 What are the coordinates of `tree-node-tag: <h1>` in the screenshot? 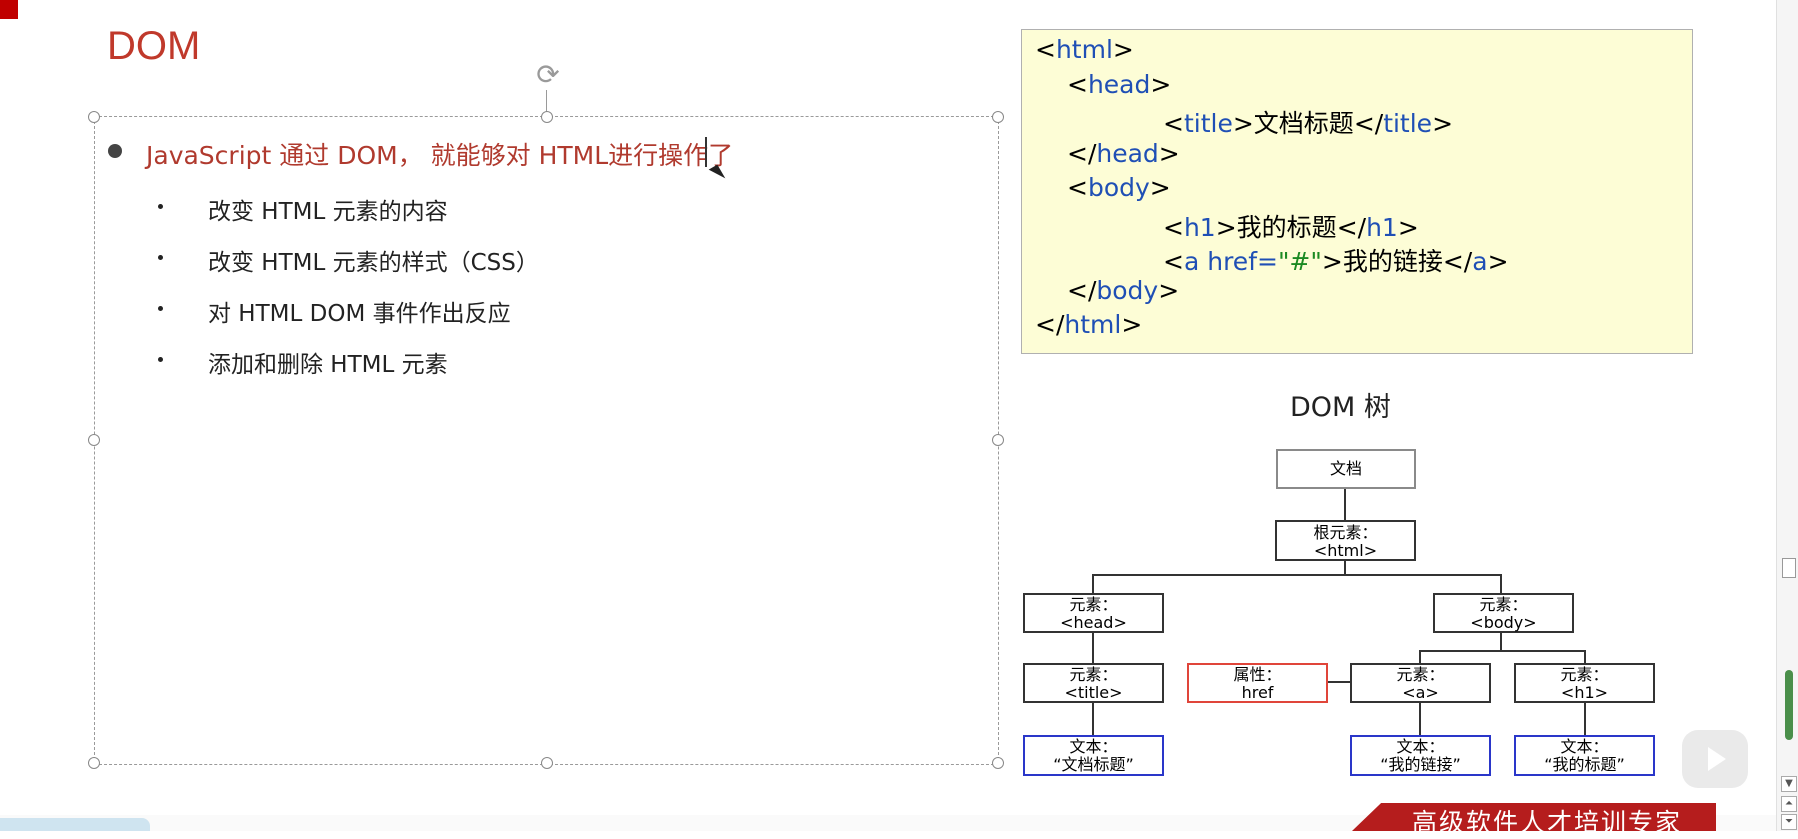 It's located at (1584, 692).